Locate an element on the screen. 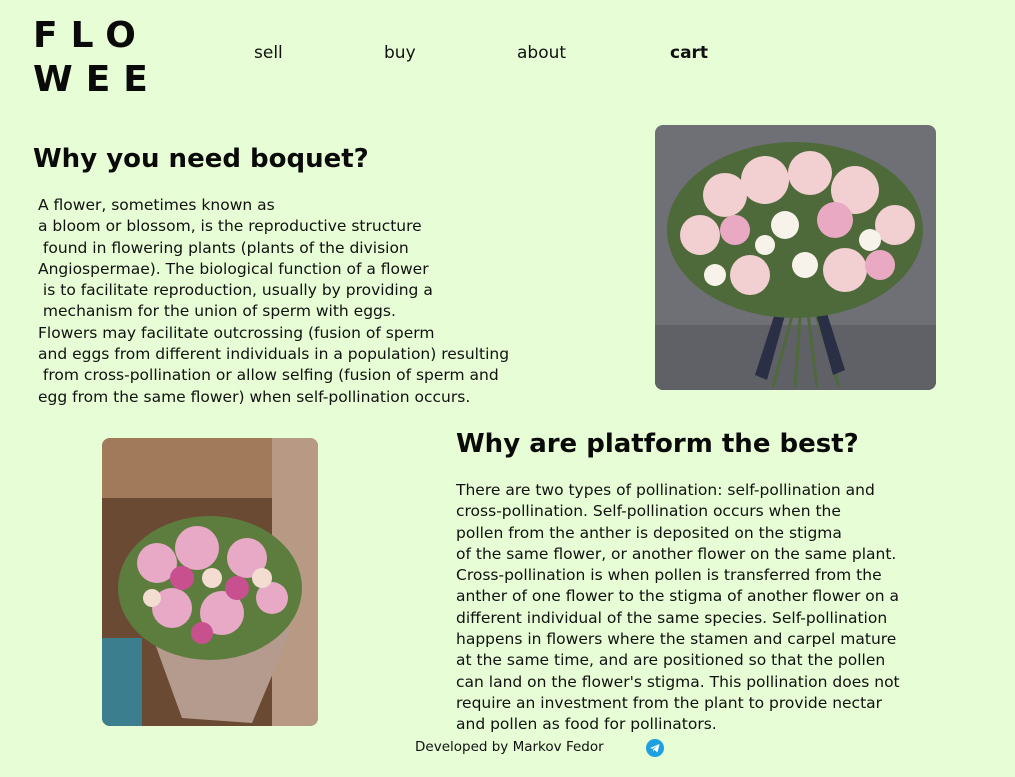 The image size is (1015, 777). nav-about-link: about is located at coordinates (541, 53).